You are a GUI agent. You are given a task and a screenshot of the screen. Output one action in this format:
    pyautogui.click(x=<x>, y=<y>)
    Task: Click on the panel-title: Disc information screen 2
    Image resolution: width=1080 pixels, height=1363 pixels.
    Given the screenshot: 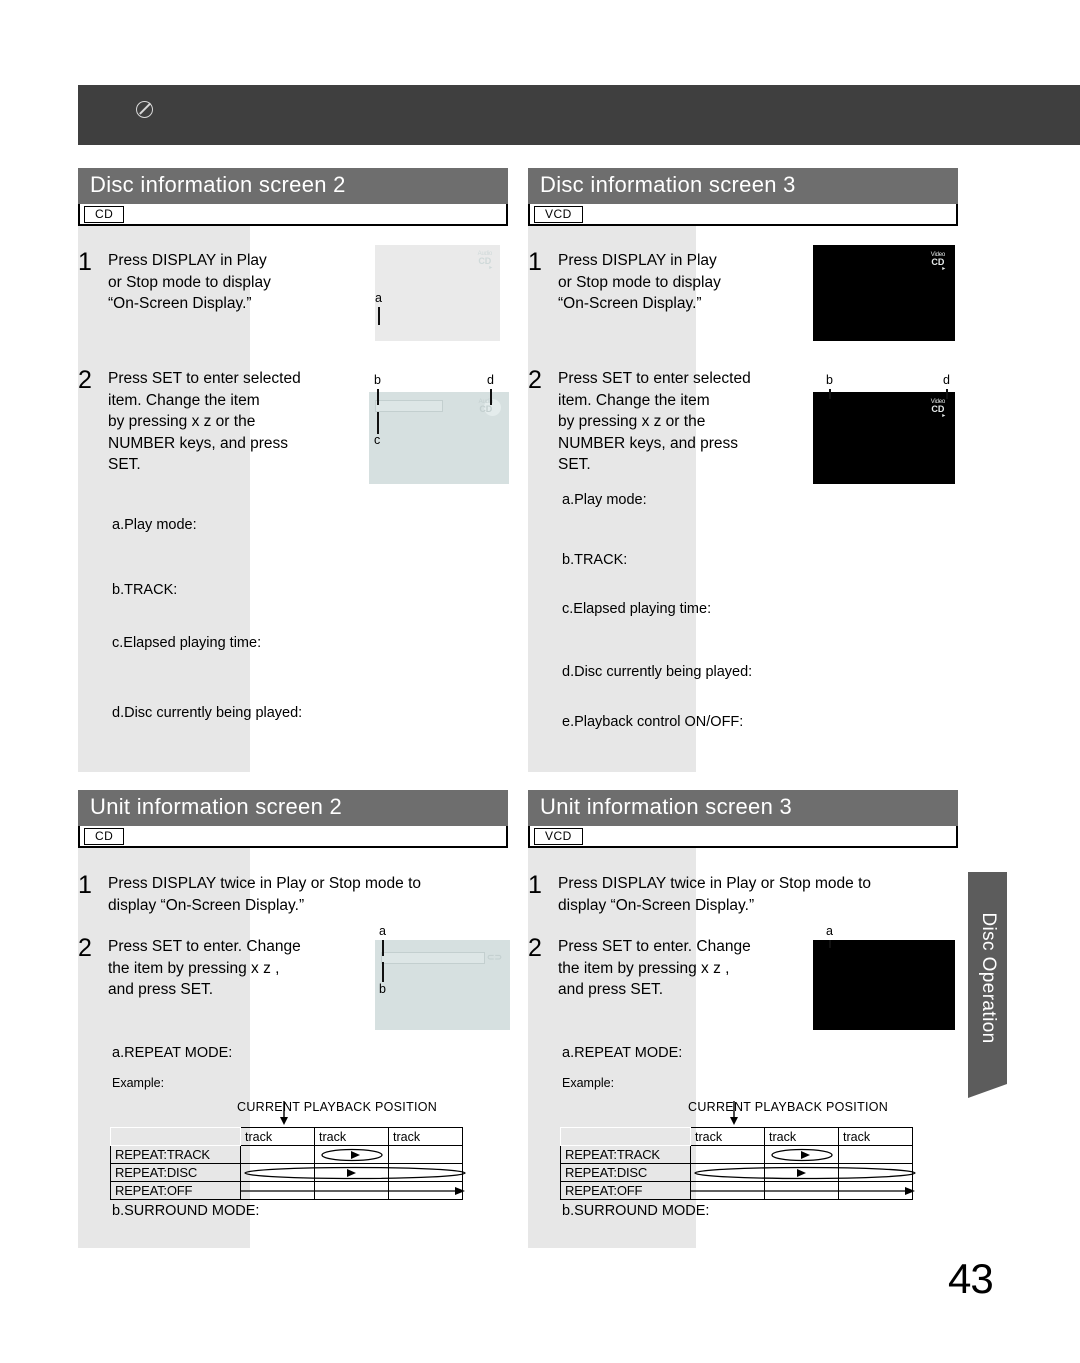 What is the action you would take?
    pyautogui.click(x=293, y=186)
    